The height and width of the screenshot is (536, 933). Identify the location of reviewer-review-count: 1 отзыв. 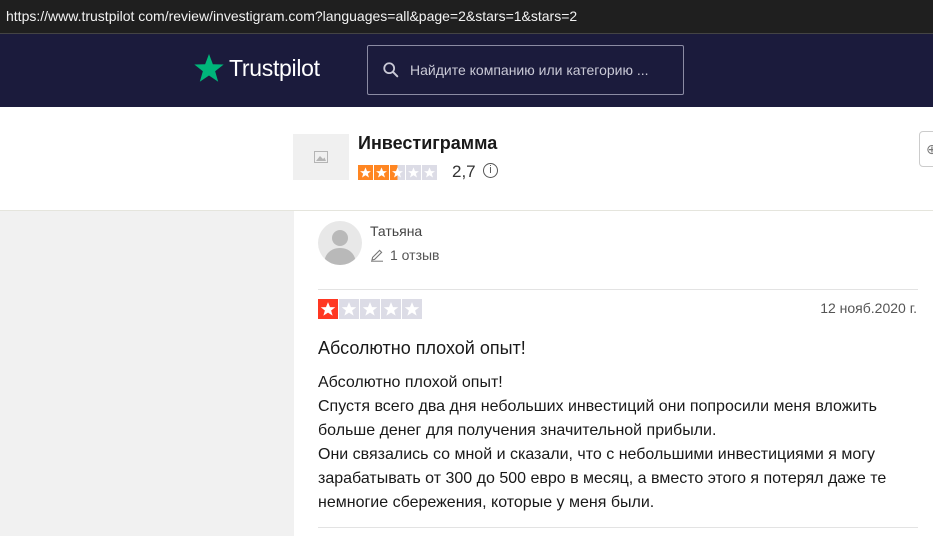
(405, 255).